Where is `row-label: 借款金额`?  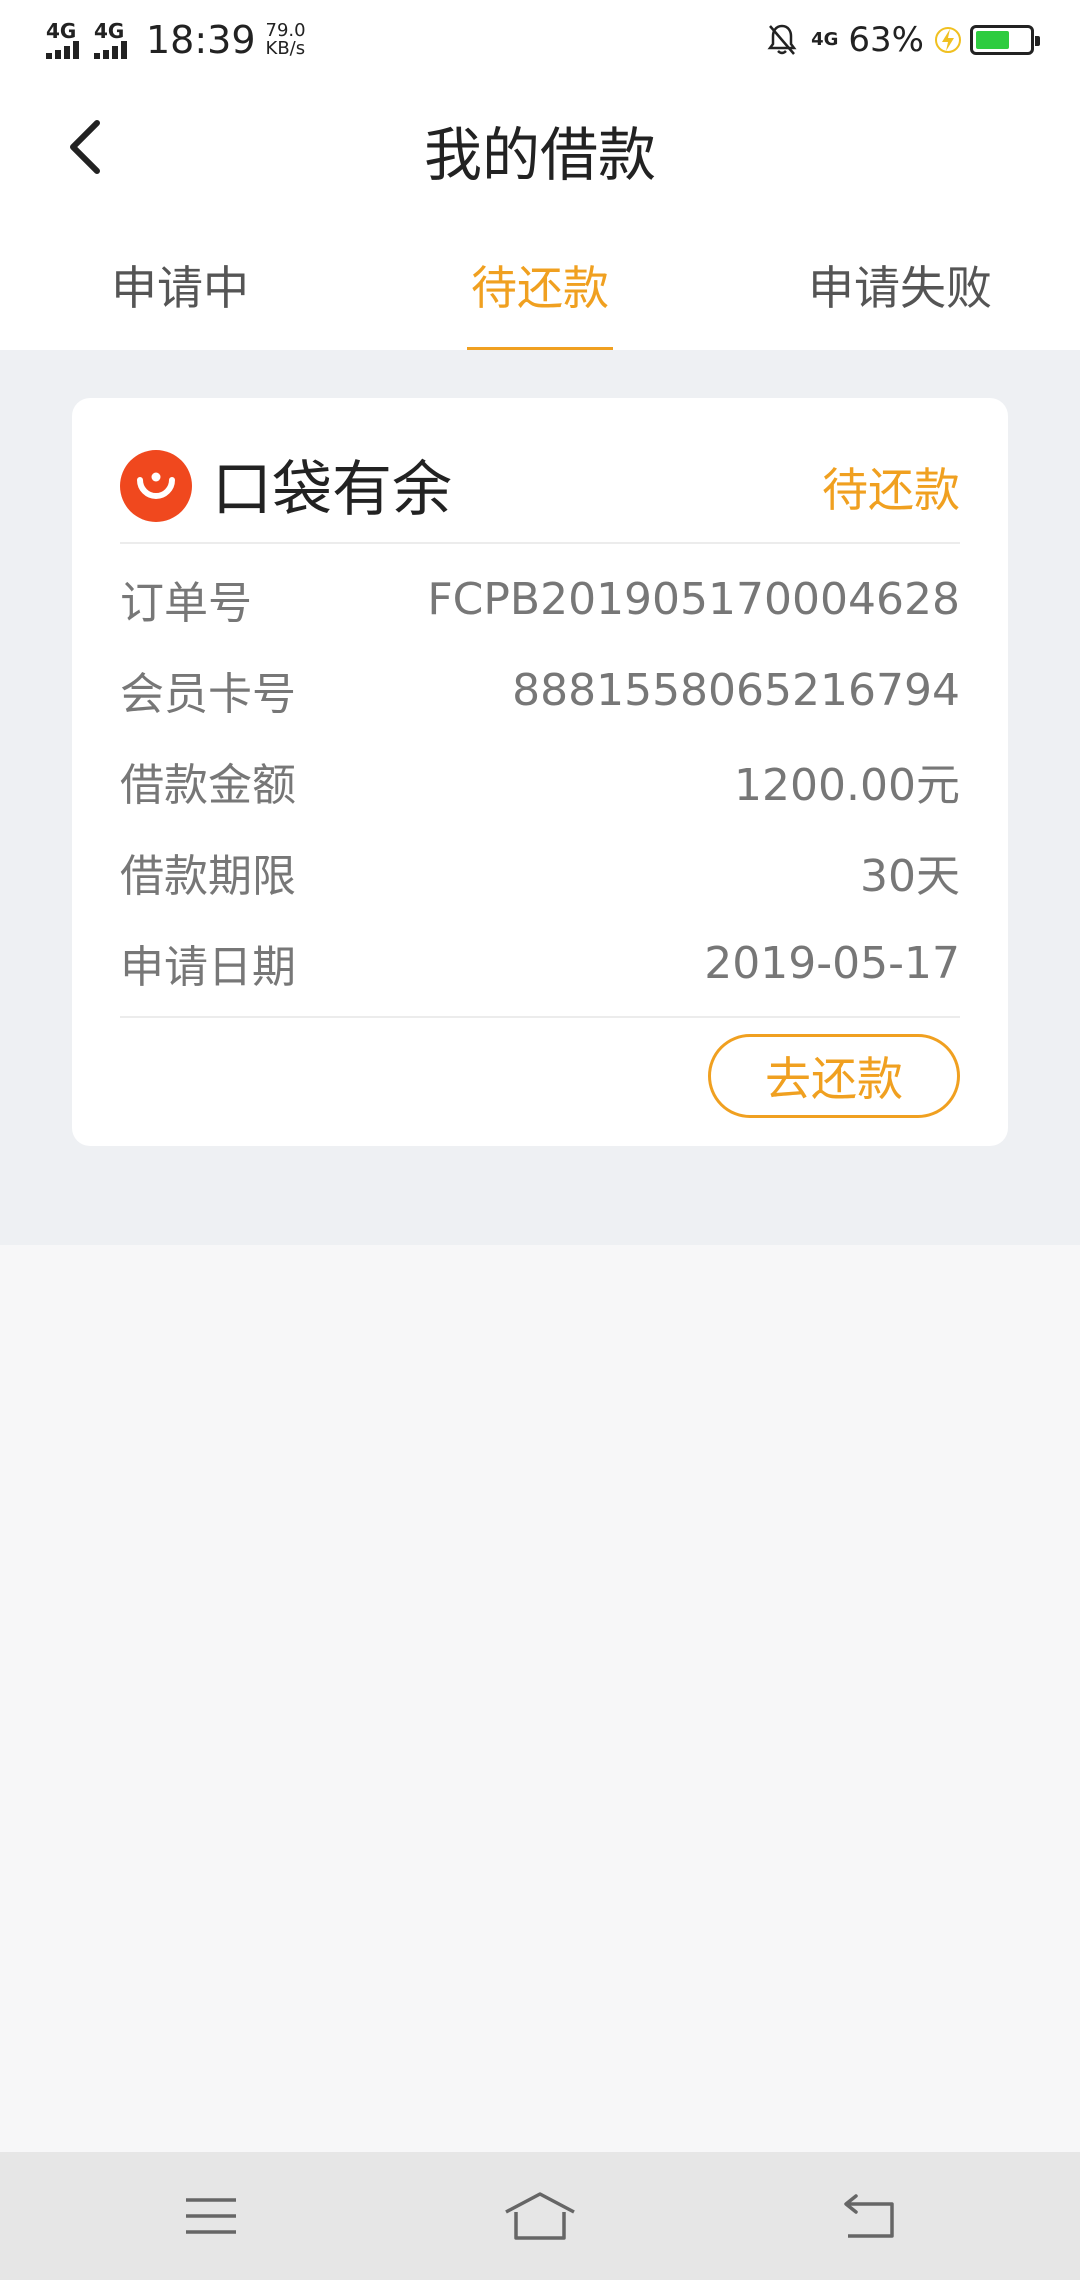
row-label: 借款金额 is located at coordinates (208, 785).